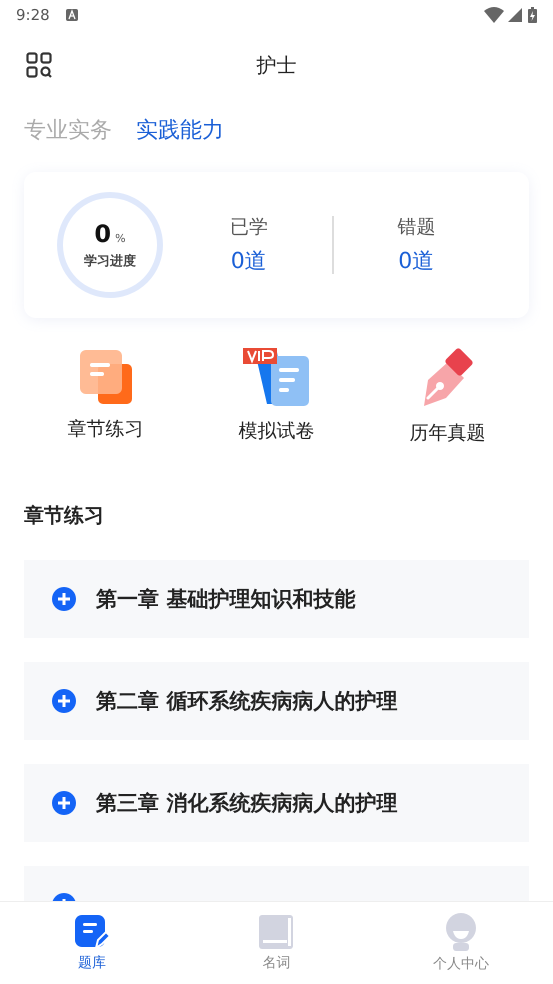  What do you see at coordinates (33, 15) in the screenshot?
I see `status-time: 9:28` at bounding box center [33, 15].